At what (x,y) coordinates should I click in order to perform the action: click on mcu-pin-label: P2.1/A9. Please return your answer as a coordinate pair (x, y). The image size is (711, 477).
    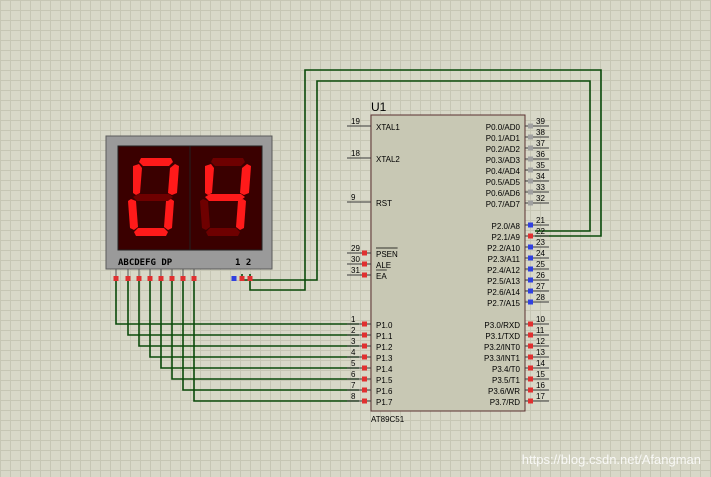
    Looking at the image, I should click on (506, 237).